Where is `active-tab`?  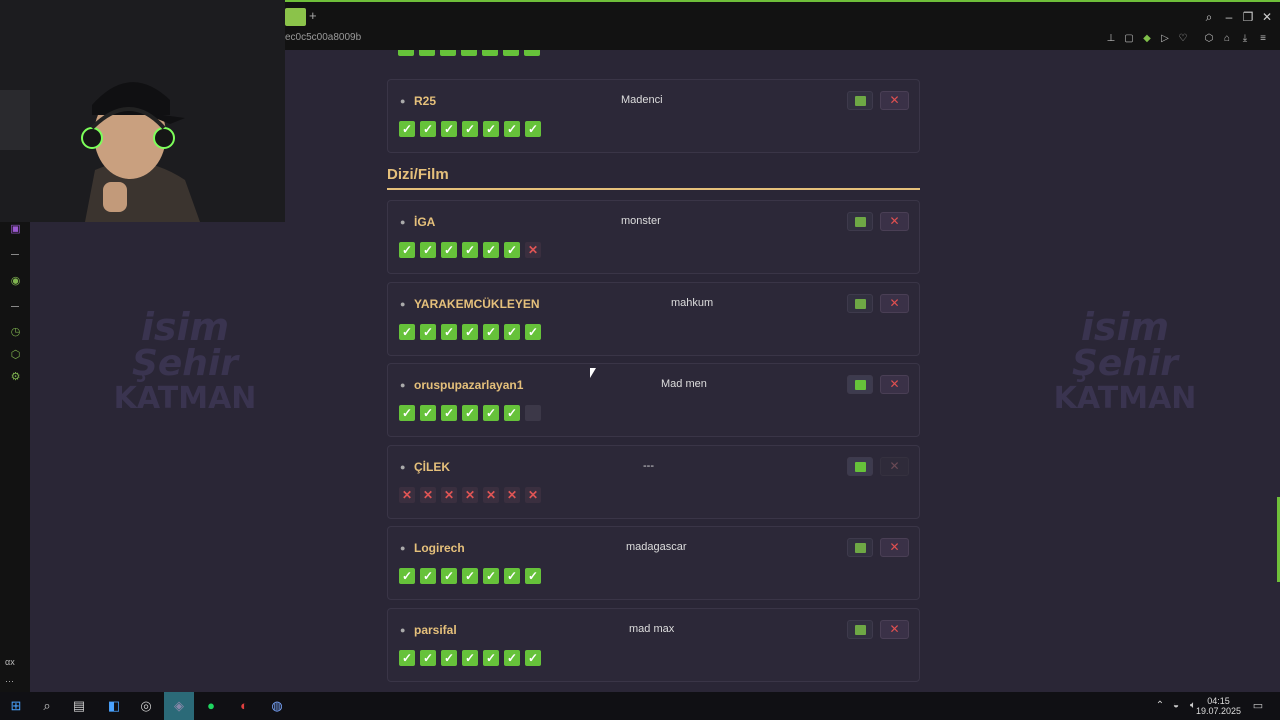
active-tab is located at coordinates (295, 17).